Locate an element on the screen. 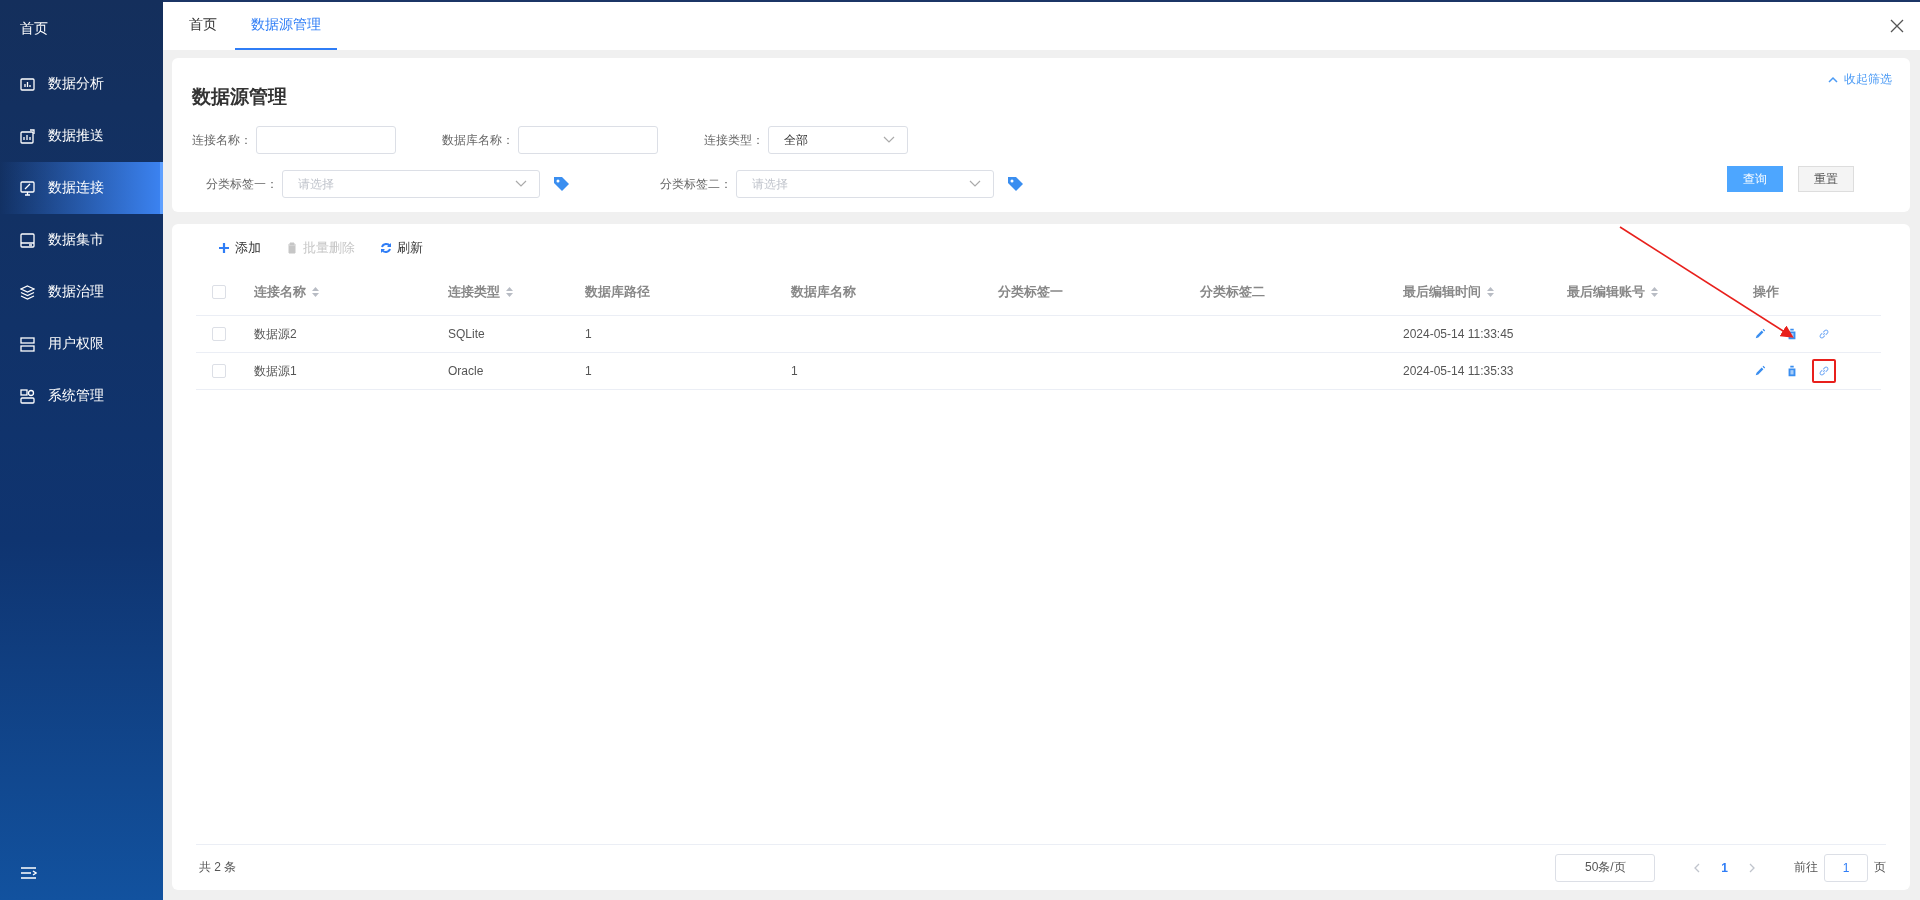 The height and width of the screenshot is (900, 1920). select-value: 全部 is located at coordinates (796, 140).